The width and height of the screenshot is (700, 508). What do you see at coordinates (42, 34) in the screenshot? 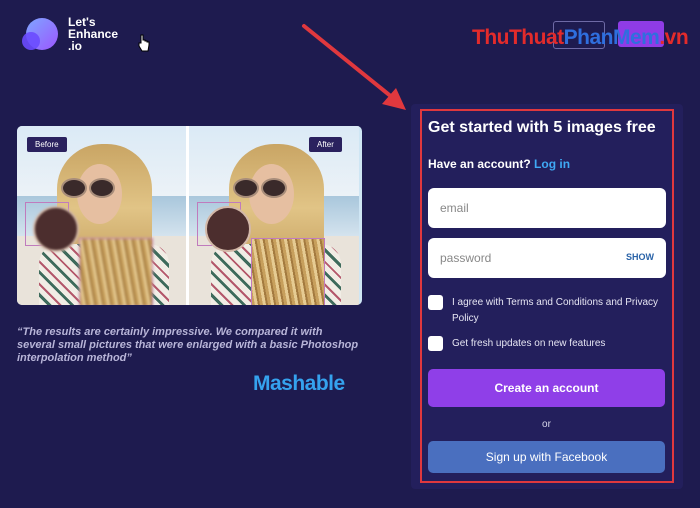
I see `logo-mark-icon` at bounding box center [42, 34].